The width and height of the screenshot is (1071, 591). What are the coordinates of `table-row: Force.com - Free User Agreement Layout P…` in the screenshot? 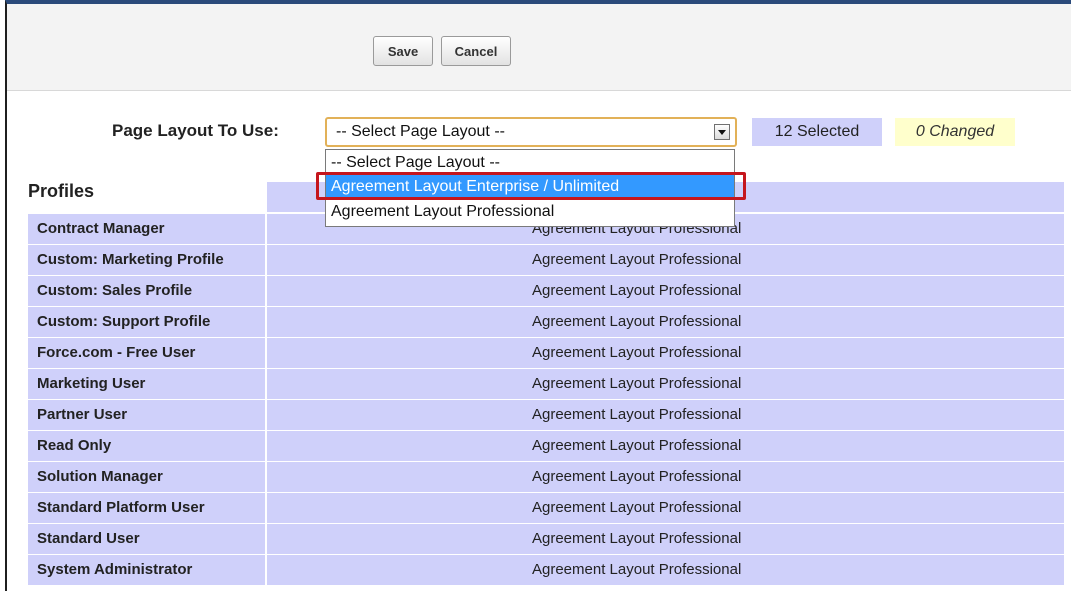 It's located at (546, 353).